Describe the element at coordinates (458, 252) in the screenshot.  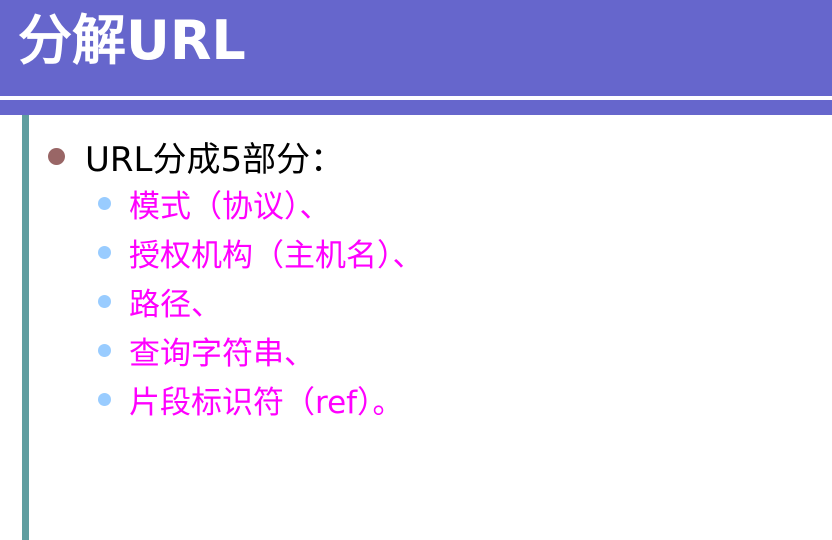
I see `sub-bullet-item: 授权机构（主机名）、` at that location.